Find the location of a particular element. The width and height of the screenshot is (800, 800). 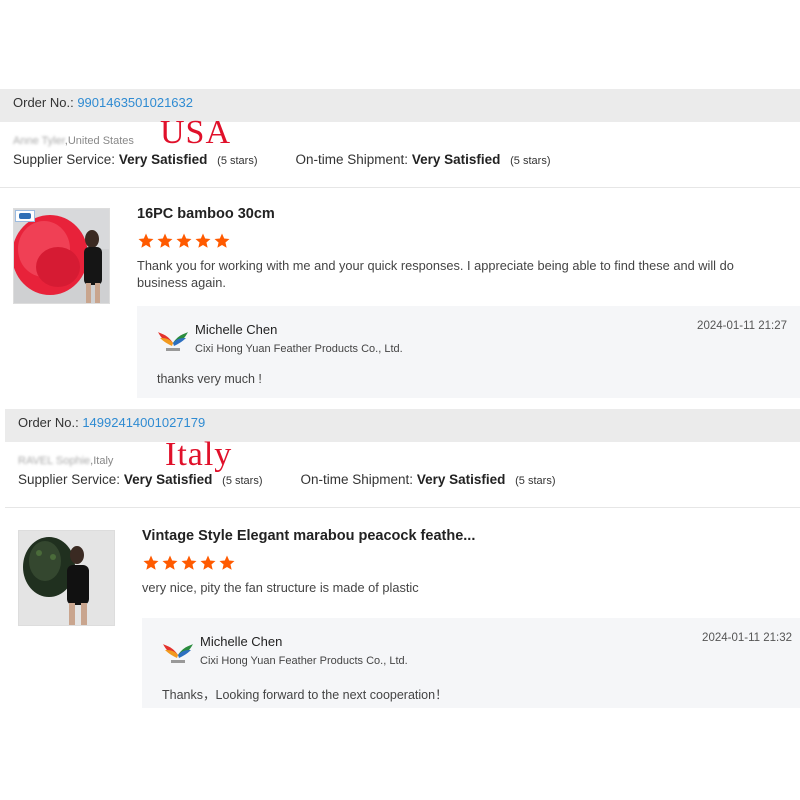

order-bar: Order No.: 9901463501021632 is located at coordinates (400, 105).